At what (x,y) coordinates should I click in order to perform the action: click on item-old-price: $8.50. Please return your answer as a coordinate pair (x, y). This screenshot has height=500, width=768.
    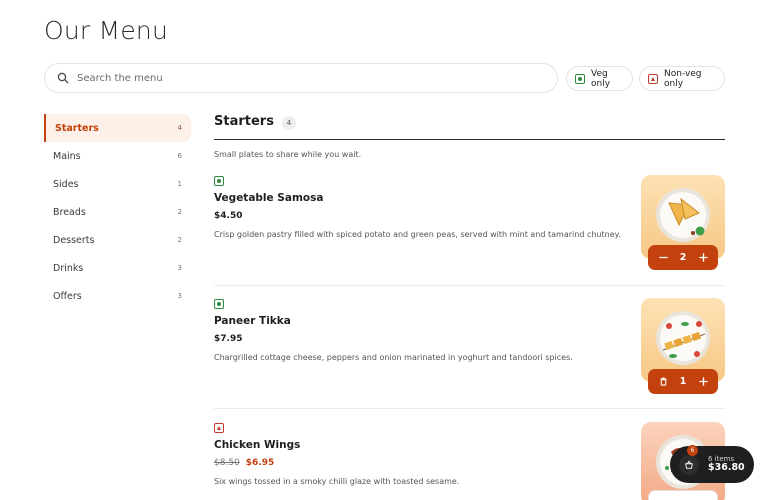
    Looking at the image, I should click on (227, 463).